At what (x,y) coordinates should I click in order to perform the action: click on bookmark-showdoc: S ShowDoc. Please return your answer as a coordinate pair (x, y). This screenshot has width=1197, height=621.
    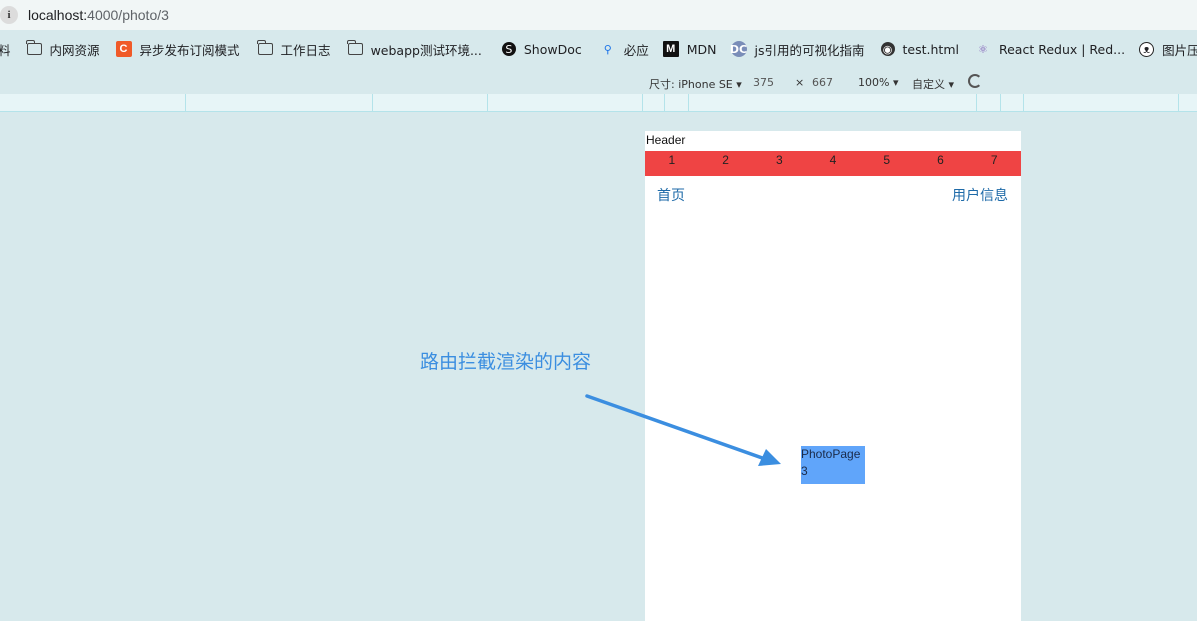
    Looking at the image, I should click on (541, 49).